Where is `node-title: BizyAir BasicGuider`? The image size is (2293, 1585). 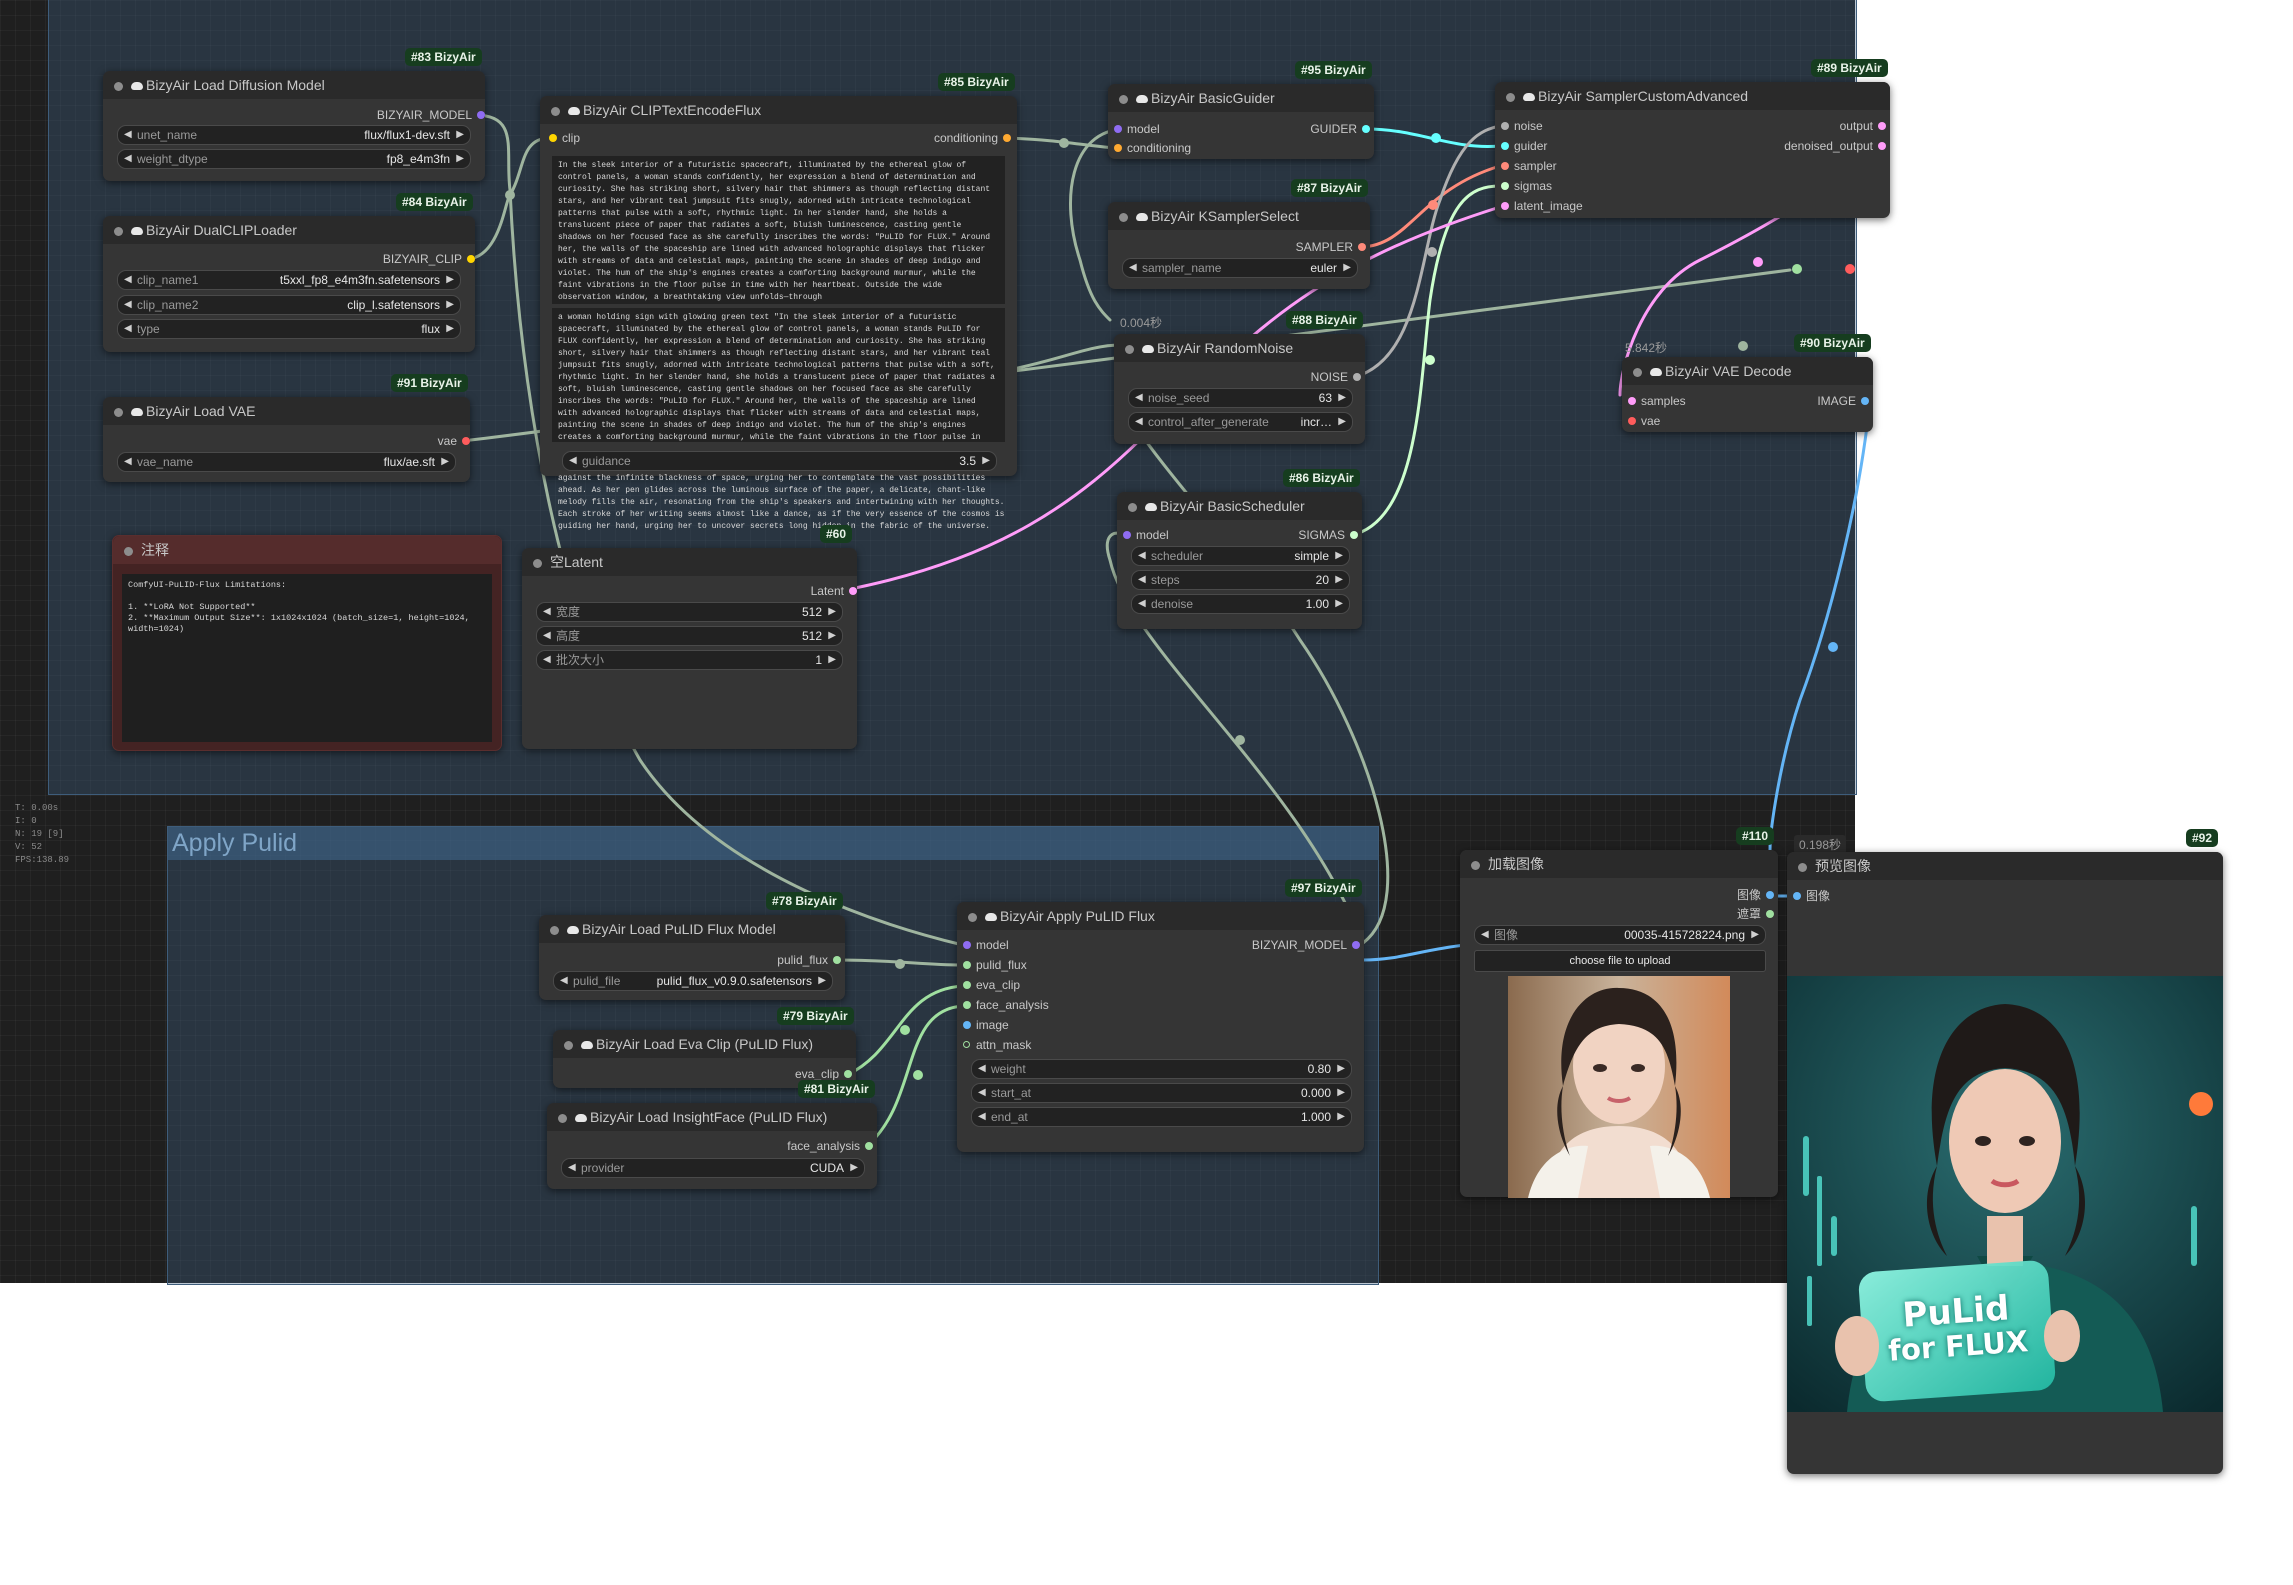 node-title: BizyAir BasicGuider is located at coordinates (1241, 98).